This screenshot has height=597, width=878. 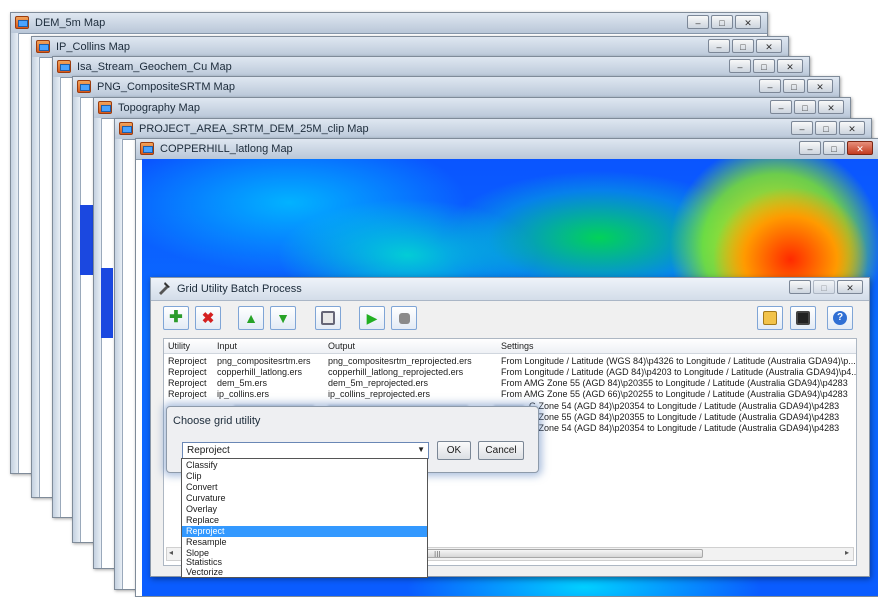 What do you see at coordinates (159, 108) in the screenshot?
I see `window-title: Topography Map` at bounding box center [159, 108].